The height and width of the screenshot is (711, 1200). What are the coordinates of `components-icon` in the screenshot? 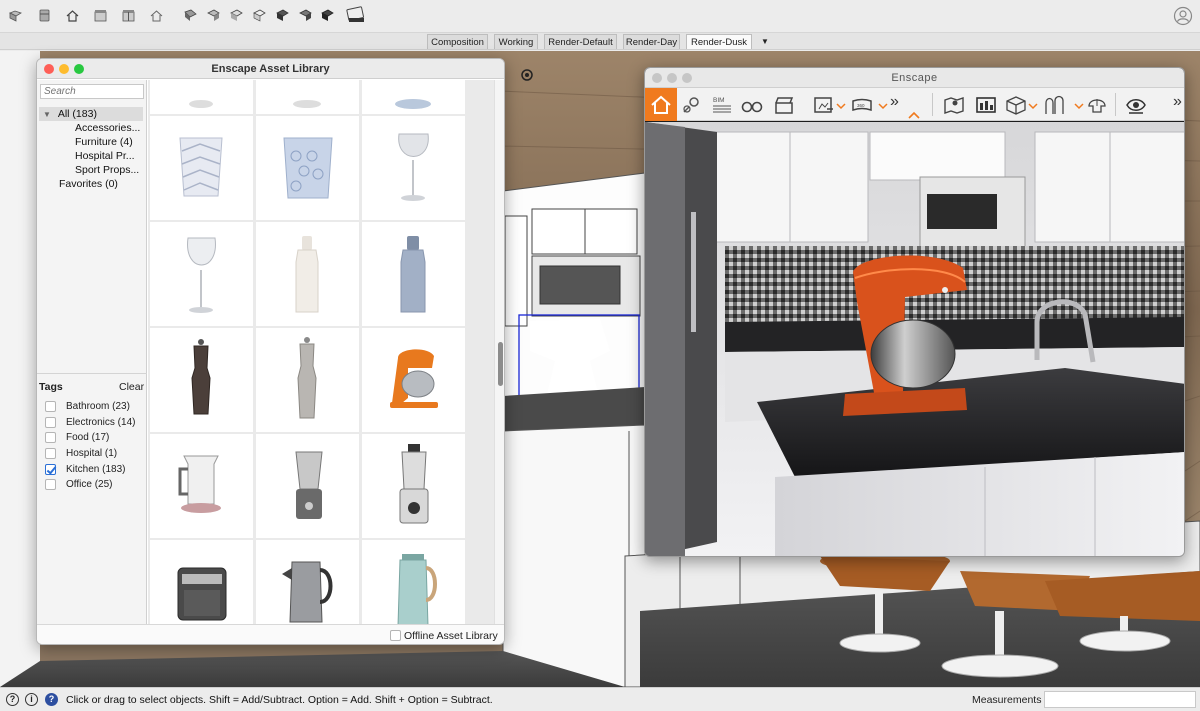 It's located at (213, 15).